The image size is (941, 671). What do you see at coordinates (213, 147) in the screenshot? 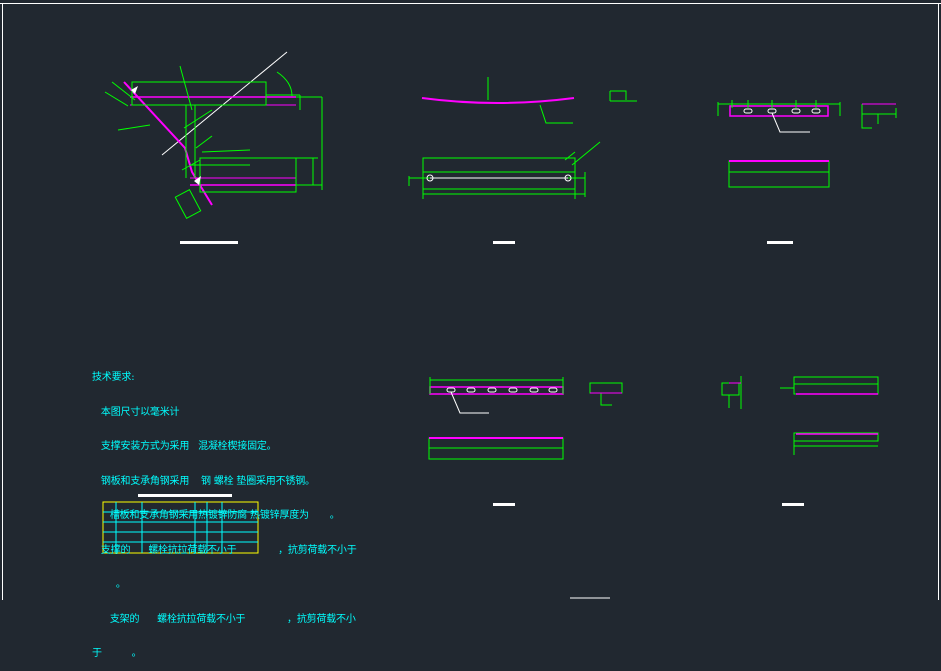
I see `detail-bracket-node` at bounding box center [213, 147].